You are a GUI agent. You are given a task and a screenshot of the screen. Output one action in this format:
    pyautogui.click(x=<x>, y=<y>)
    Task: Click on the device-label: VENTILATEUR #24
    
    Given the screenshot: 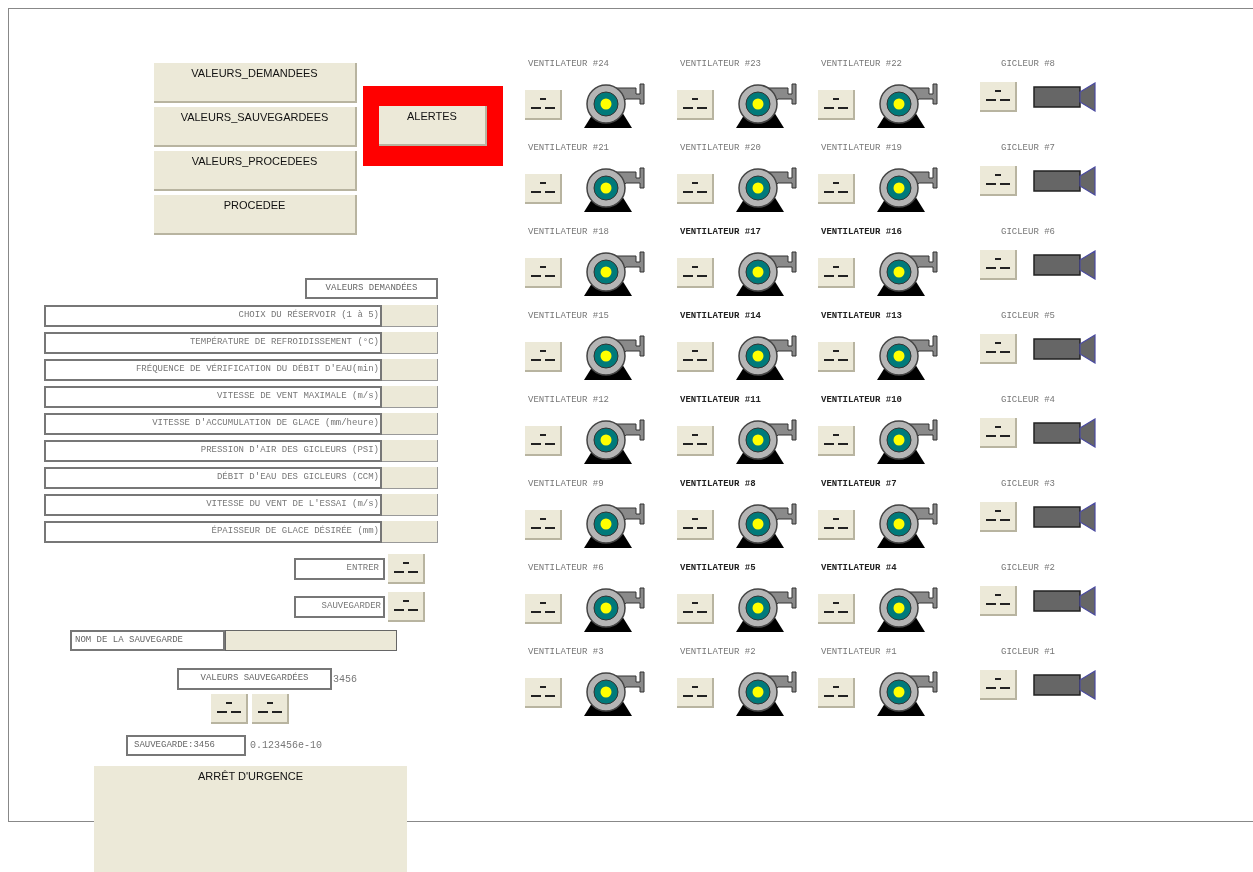 What is the action you would take?
    pyautogui.click(x=568, y=64)
    